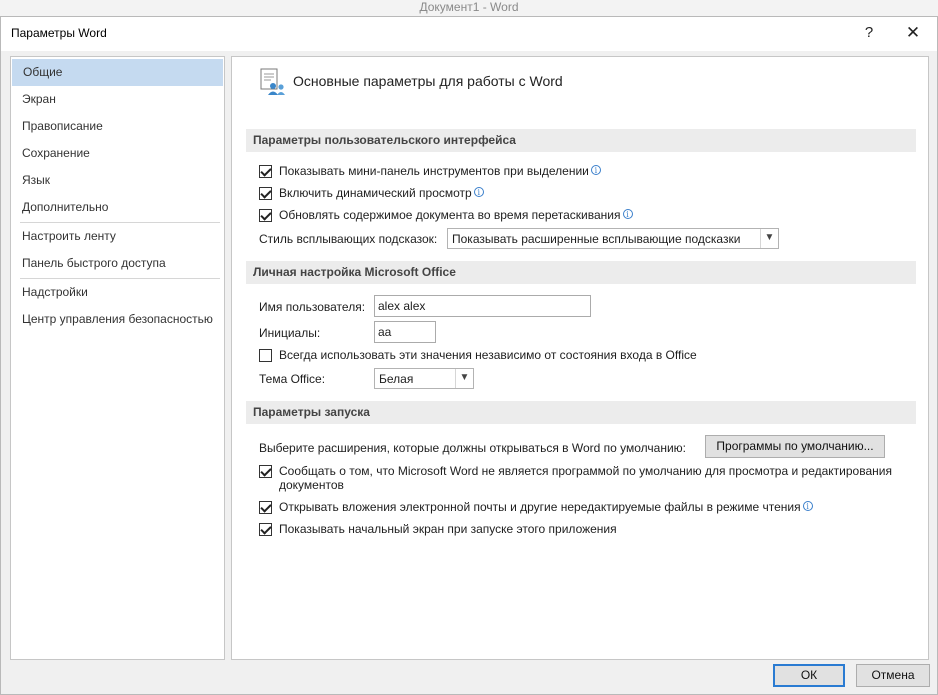 The height and width of the screenshot is (695, 938). What do you see at coordinates (59, 33) in the screenshot?
I see `dialog-title: Параметры Word` at bounding box center [59, 33].